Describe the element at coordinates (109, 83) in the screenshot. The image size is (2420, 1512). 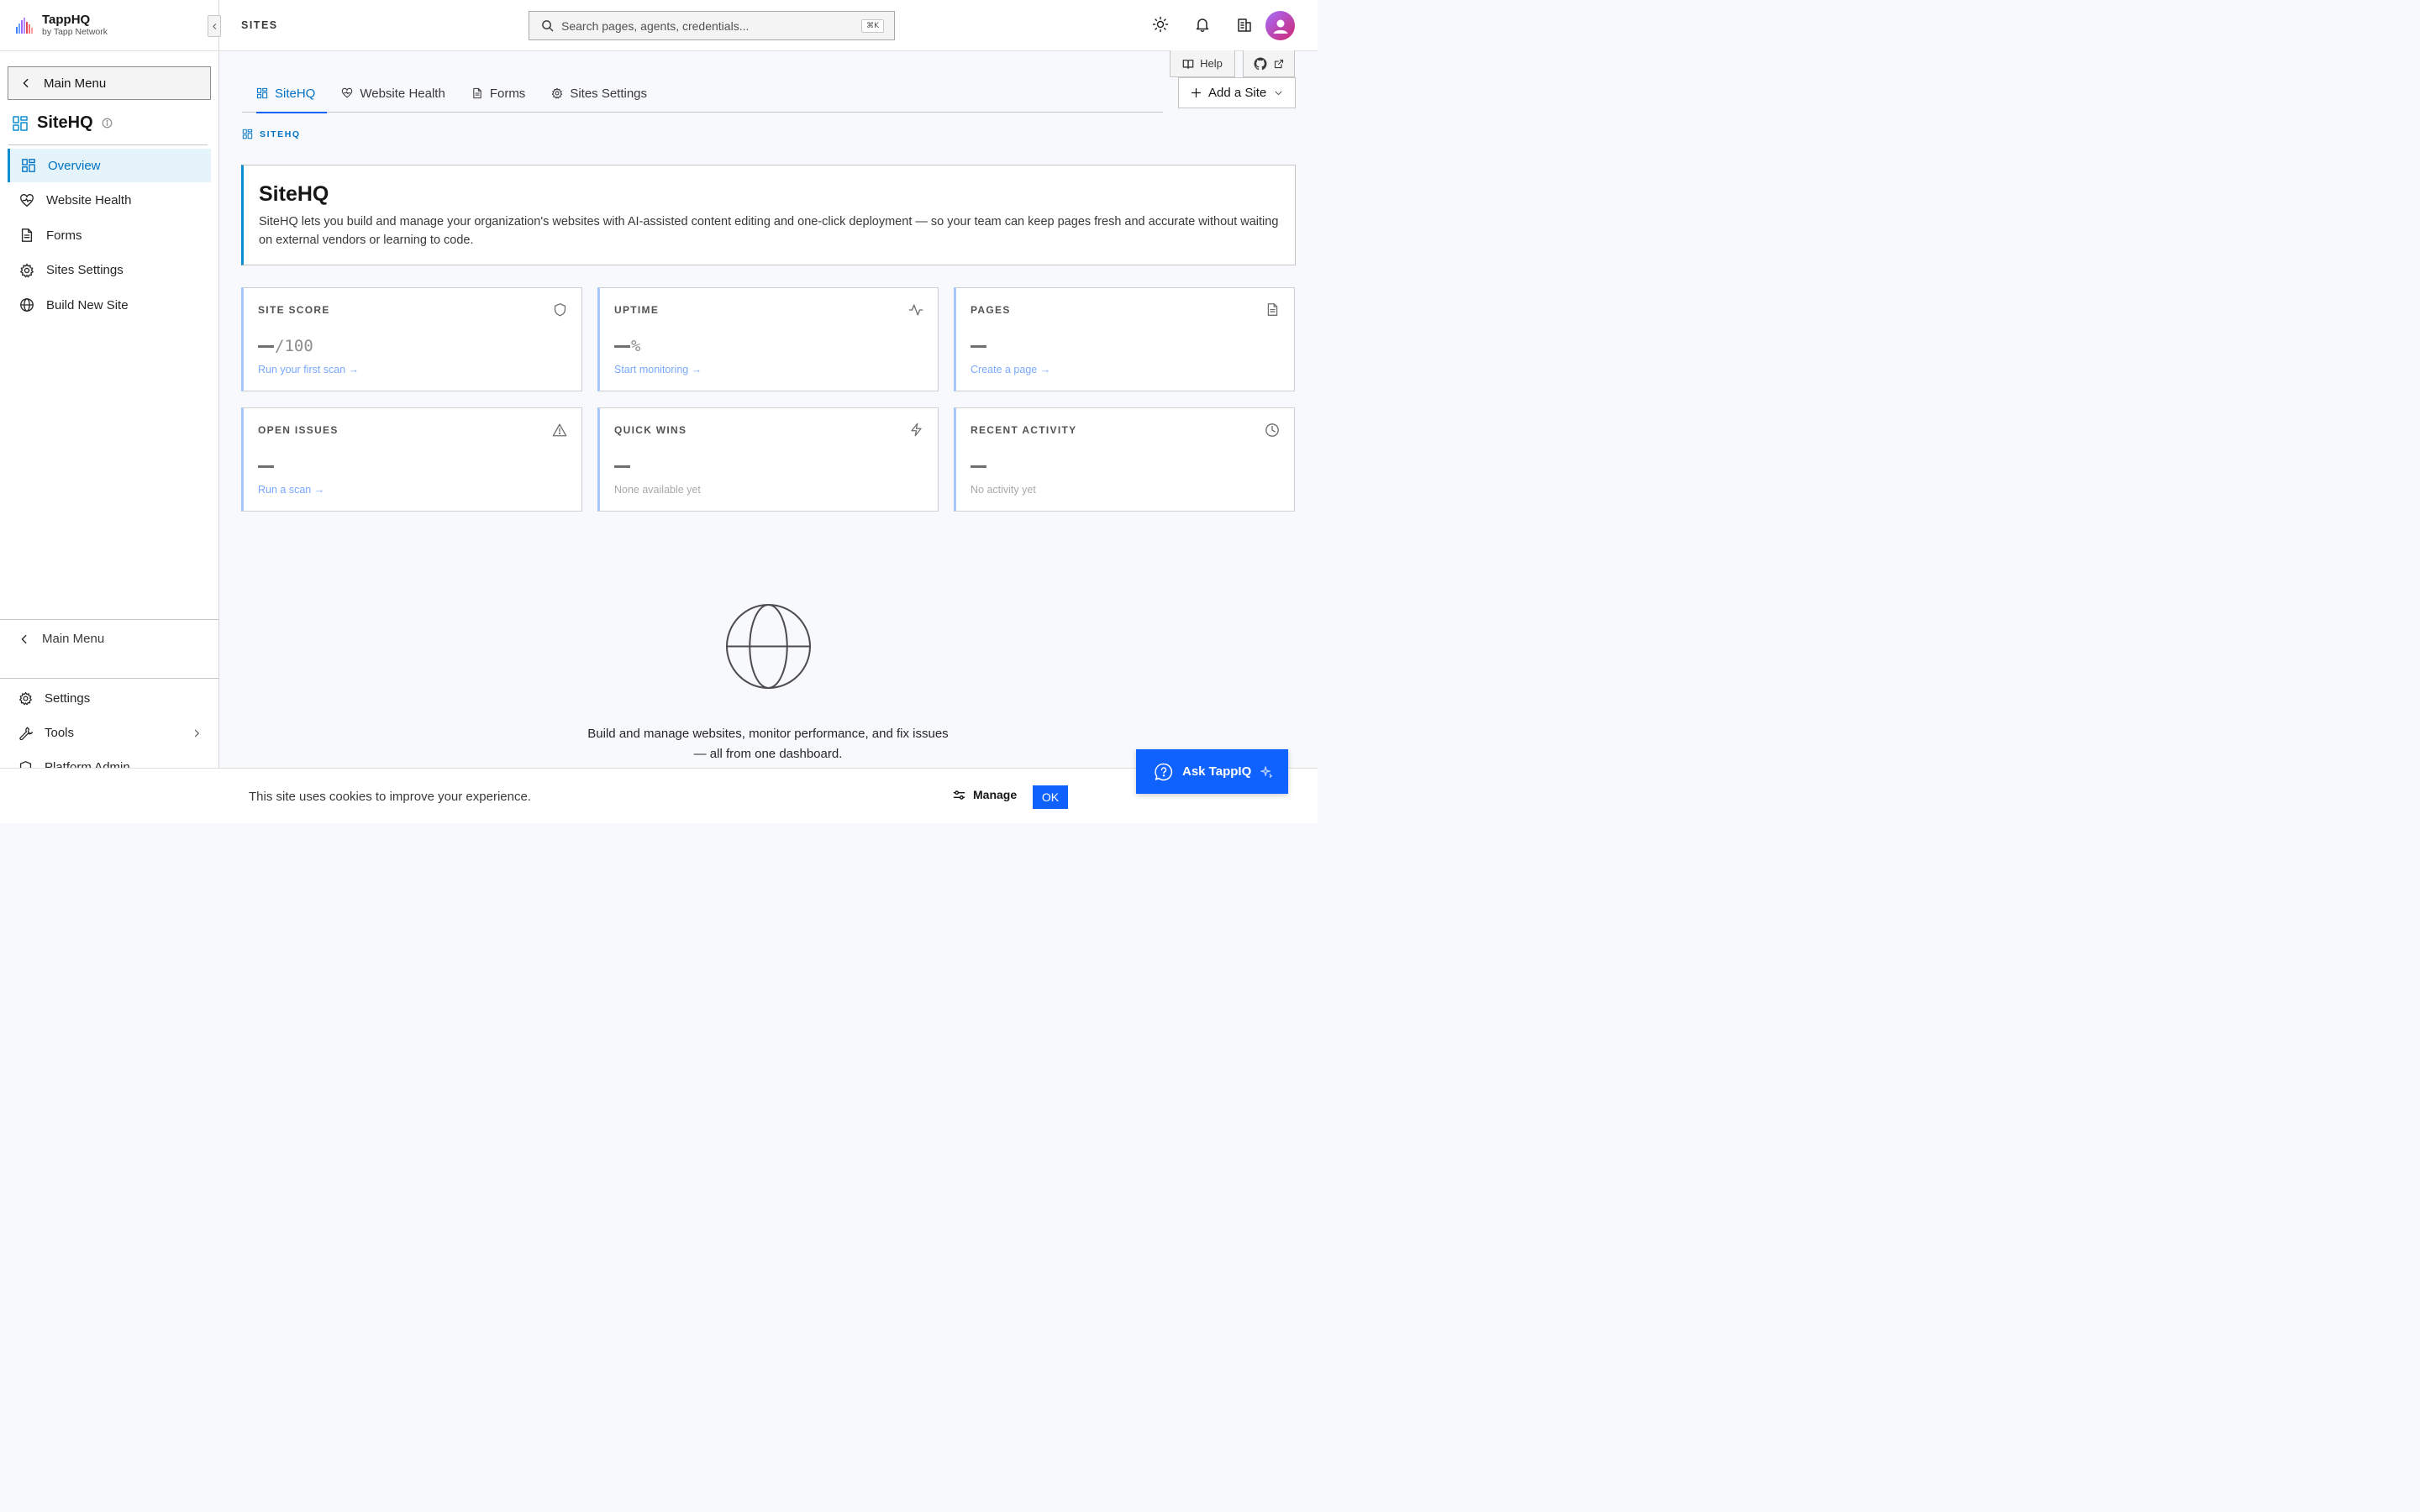
I see `main-menu-button: Main Menu` at that location.